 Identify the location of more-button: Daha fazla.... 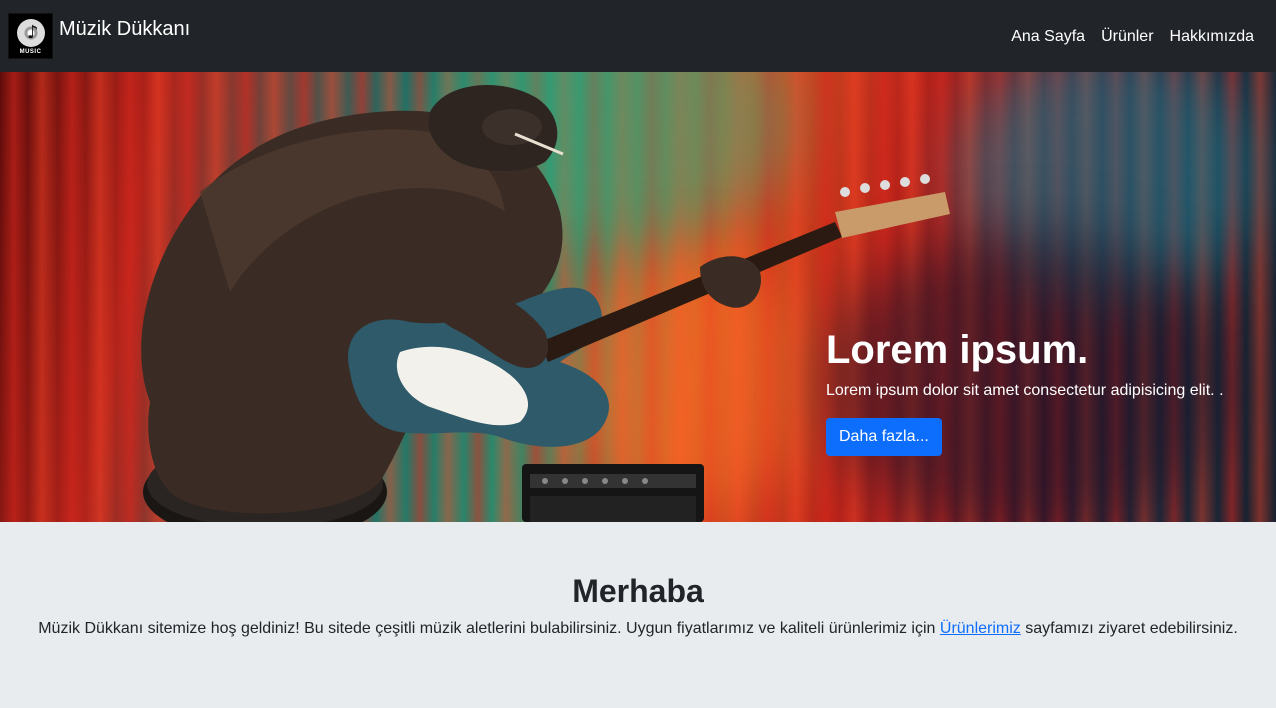
(884, 437).